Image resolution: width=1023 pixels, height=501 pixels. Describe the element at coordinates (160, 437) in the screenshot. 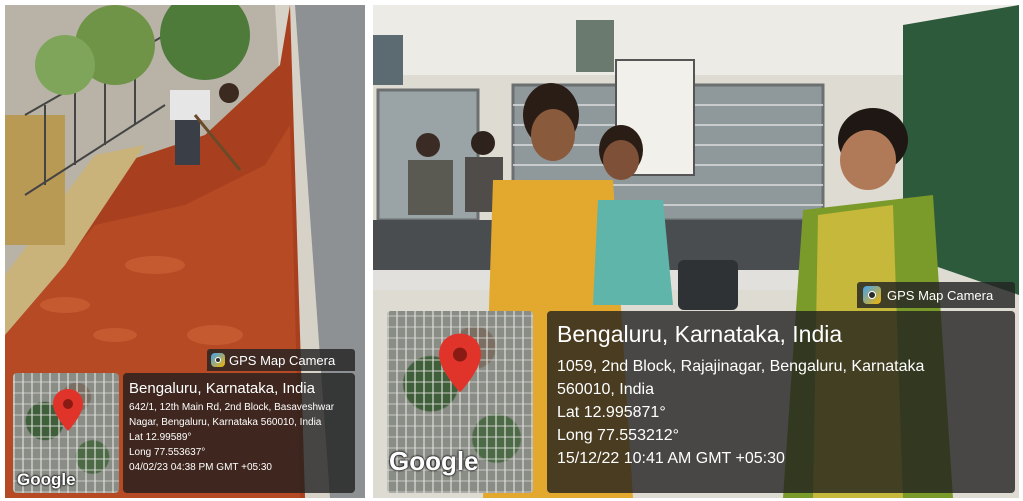

I see `latitude: Lat 12.99589°` at that location.